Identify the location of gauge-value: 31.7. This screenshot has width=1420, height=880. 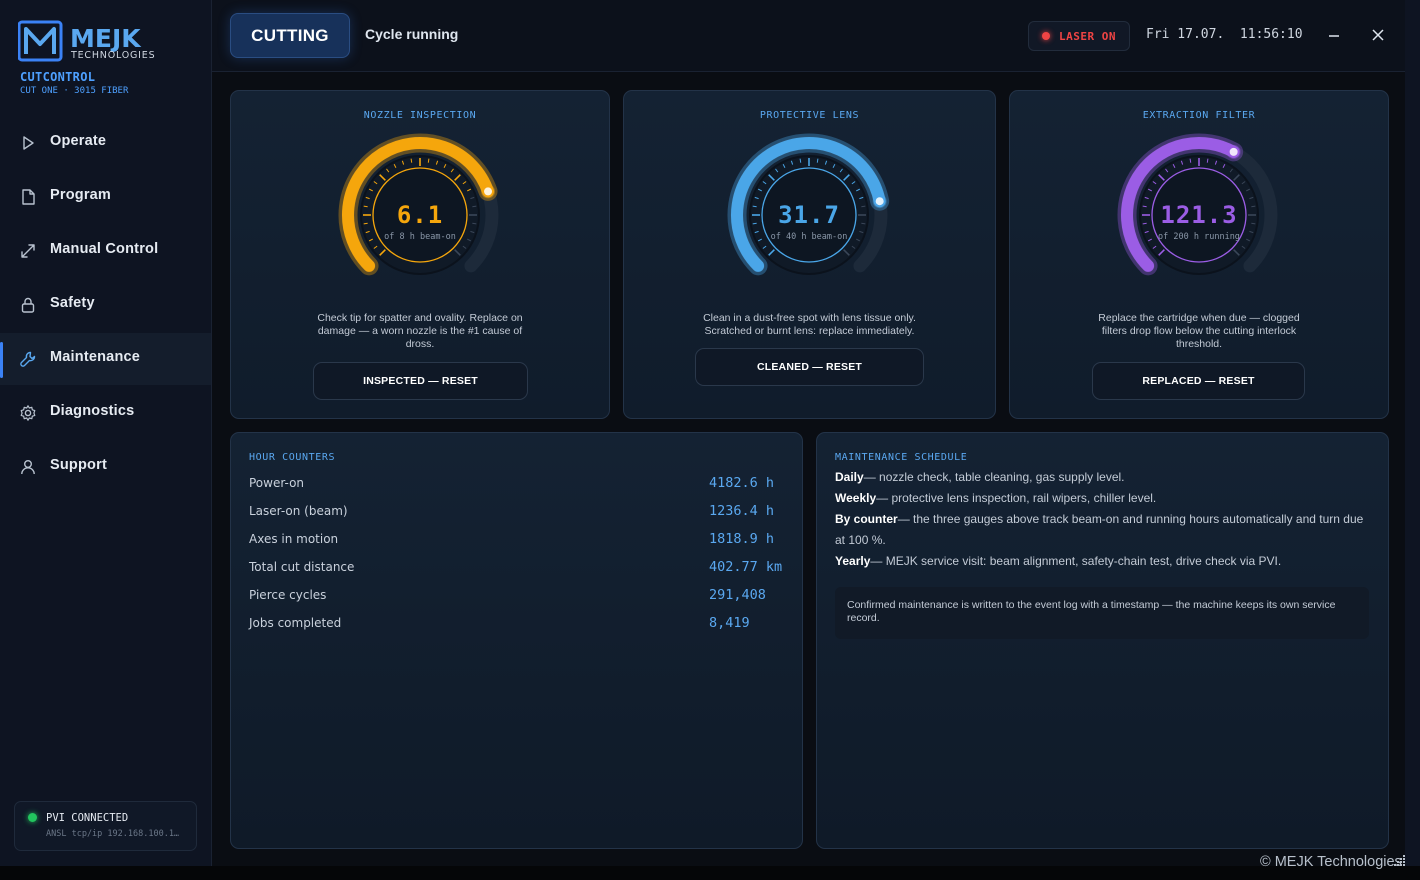
(809, 215).